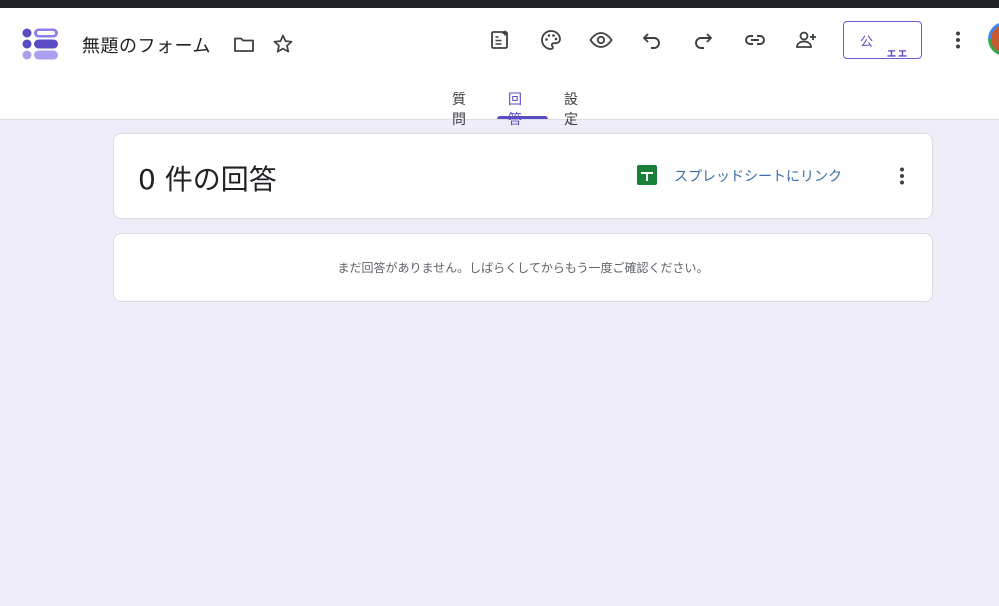 The image size is (999, 606). Describe the element at coordinates (897, 52) in the screenshot. I see `publish-partial-label: ェェ` at that location.